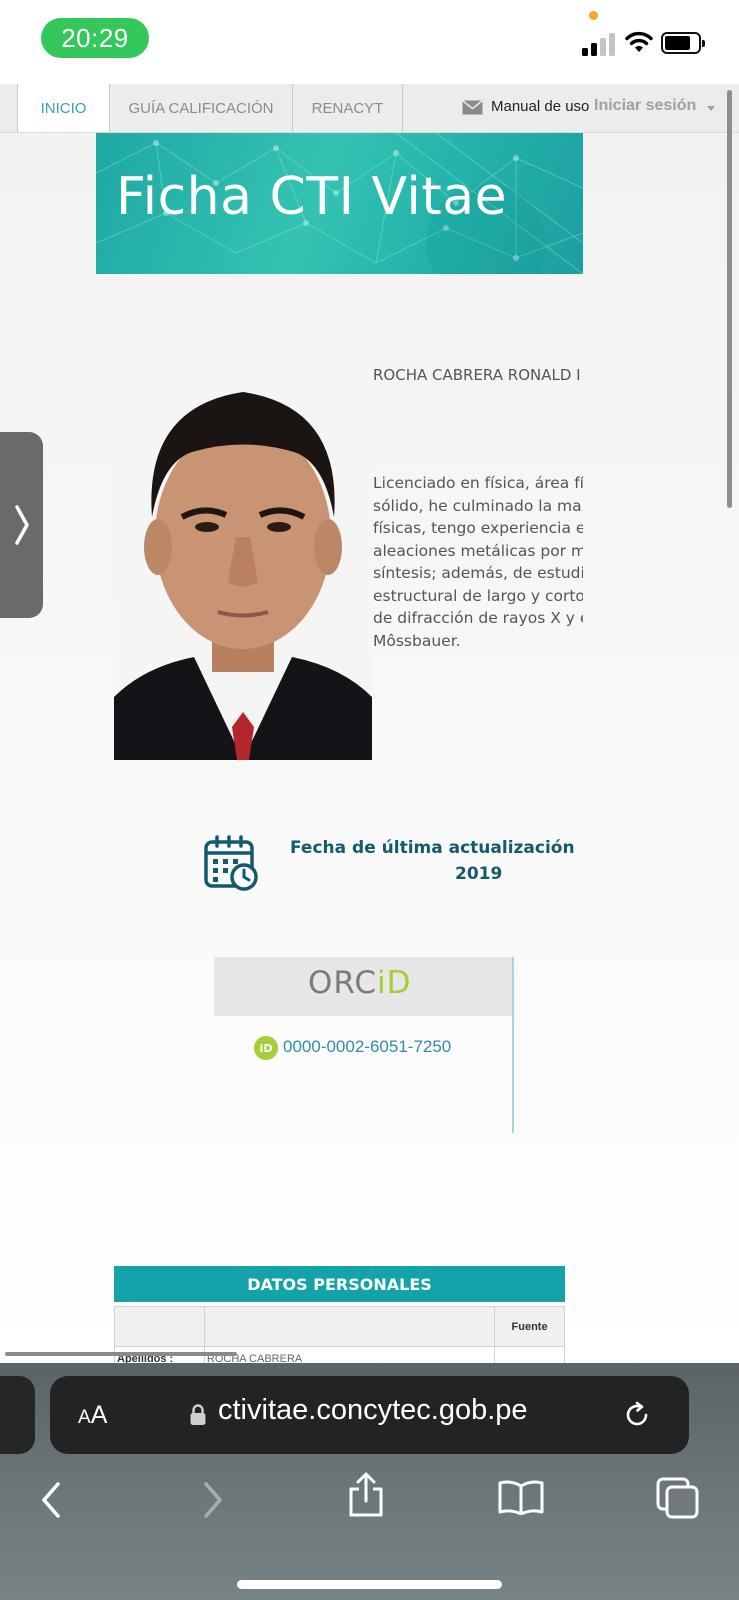 The height and width of the screenshot is (1600, 739). Describe the element at coordinates (312, 197) in the screenshot. I see `banner-title: Ficha CTI Vitae` at that location.